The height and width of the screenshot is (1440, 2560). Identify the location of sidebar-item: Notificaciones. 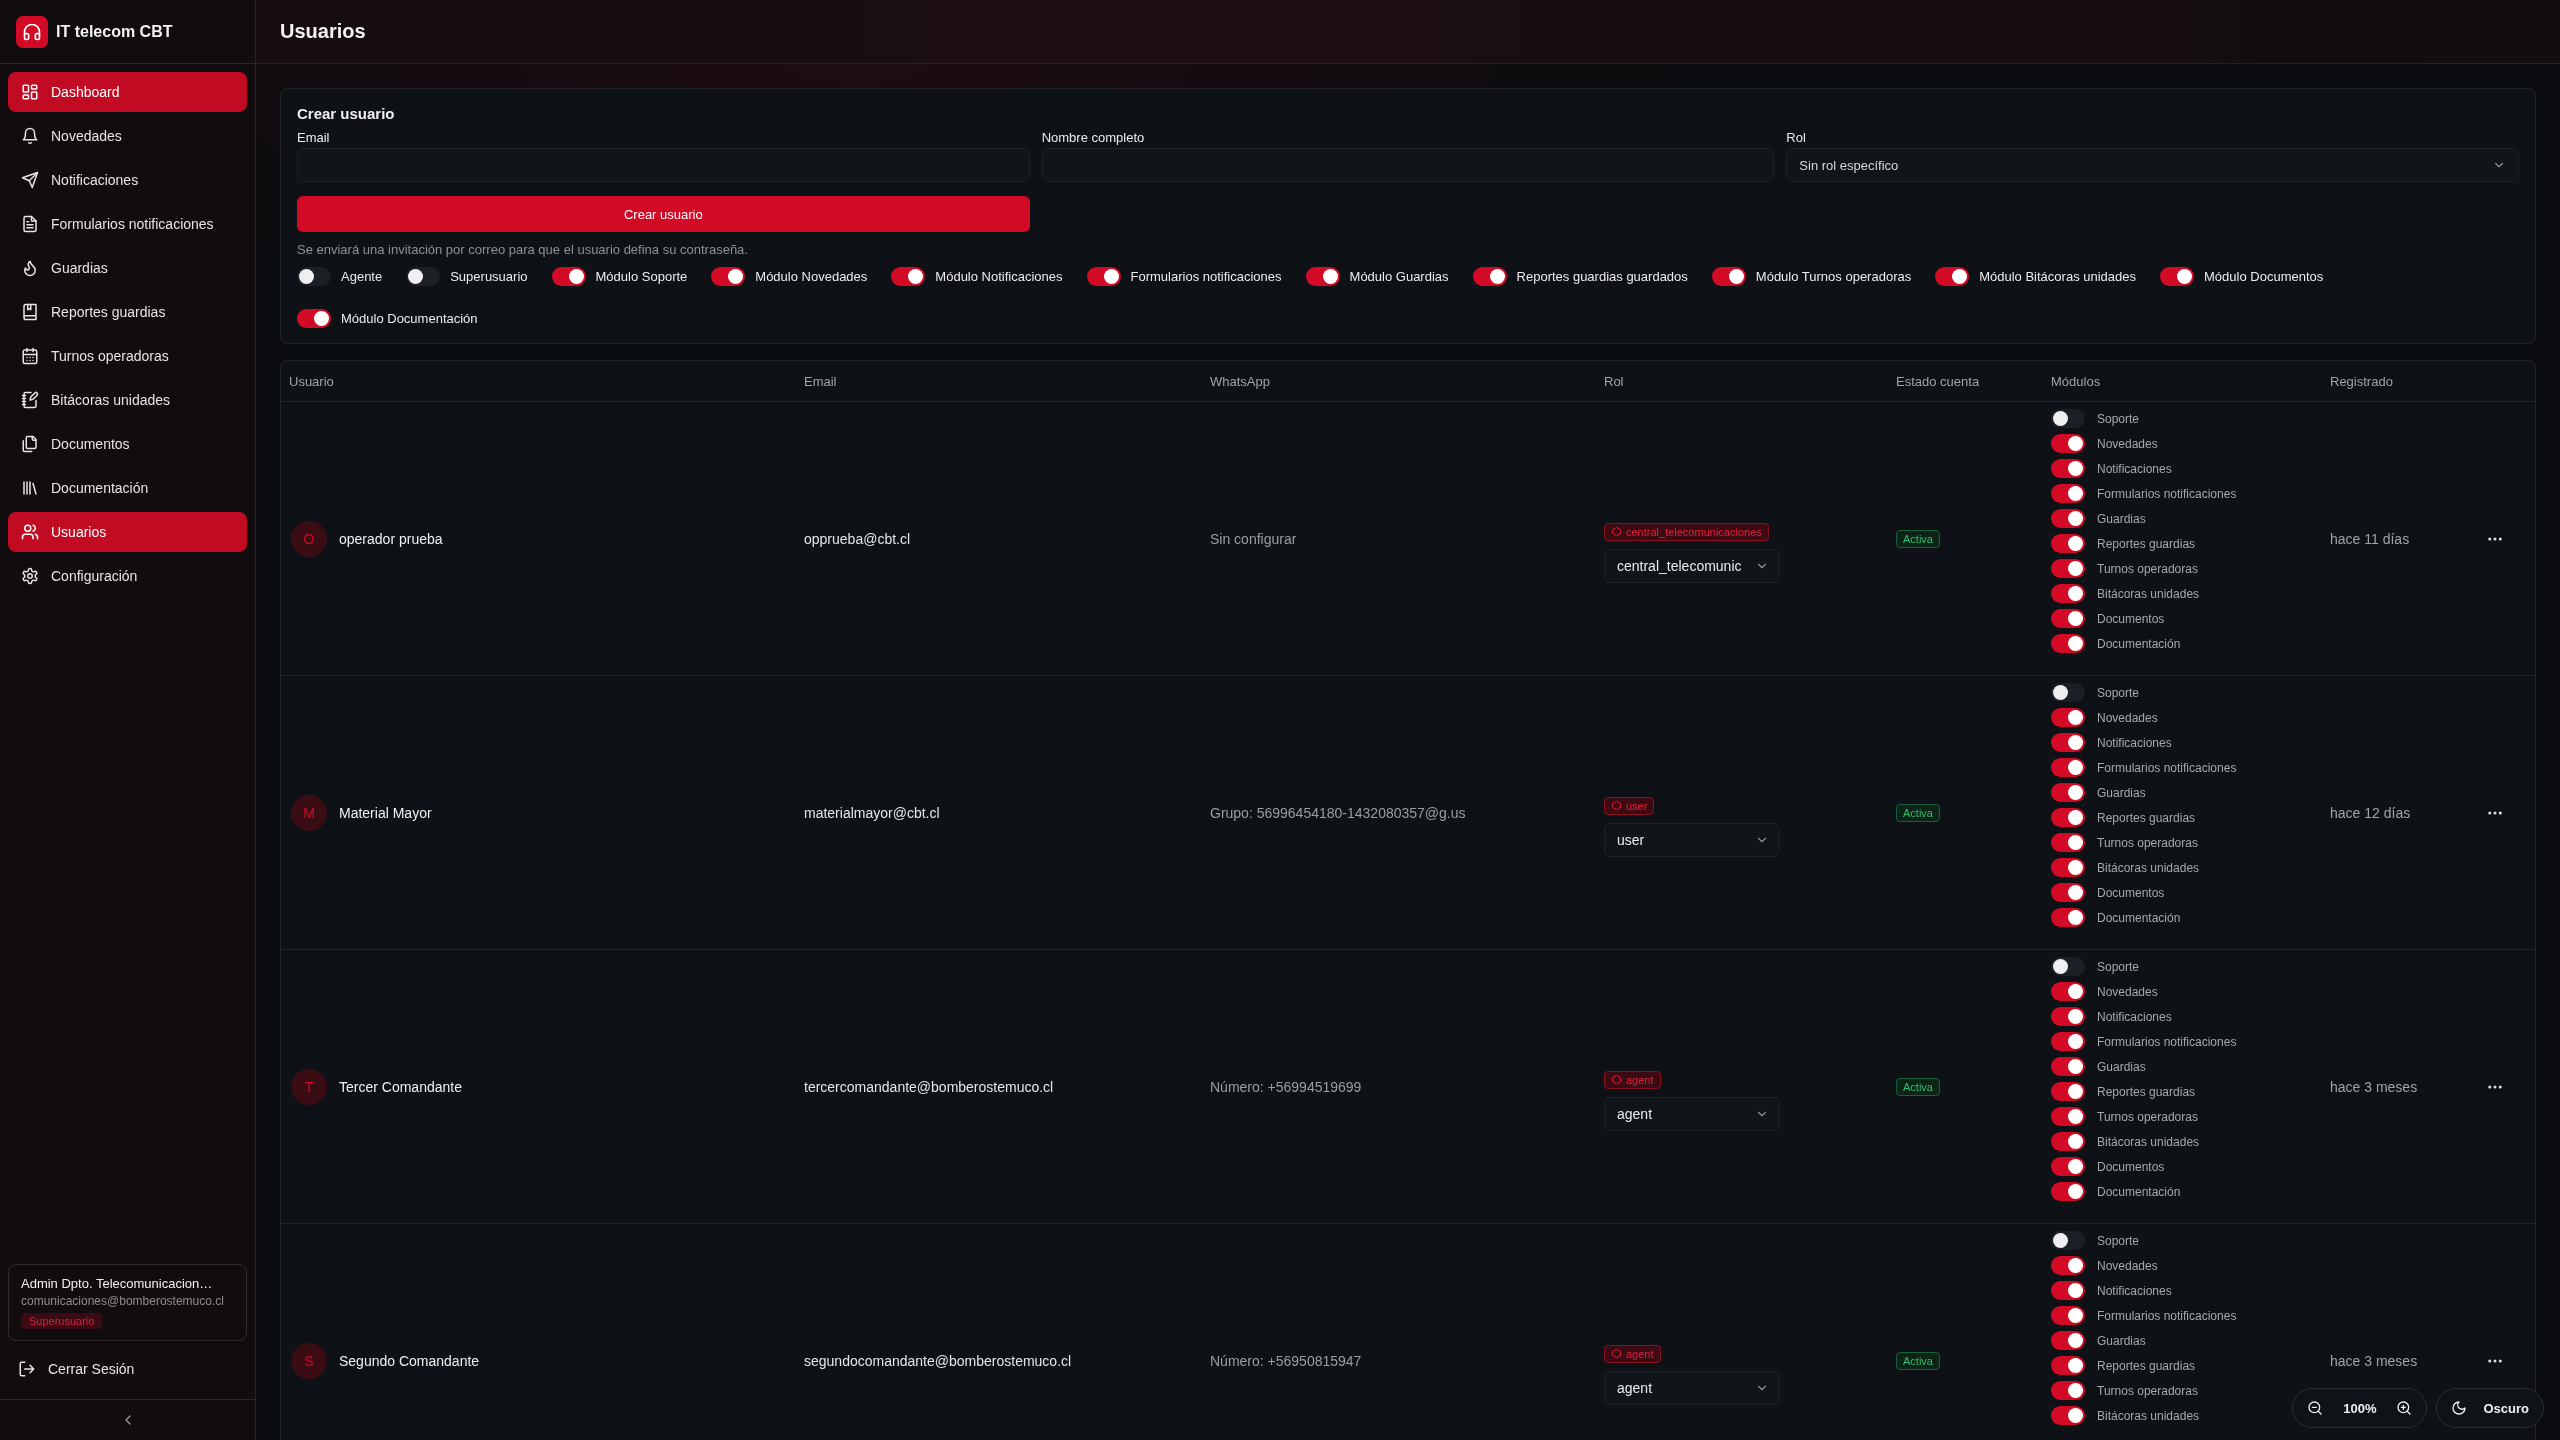
(127, 180).